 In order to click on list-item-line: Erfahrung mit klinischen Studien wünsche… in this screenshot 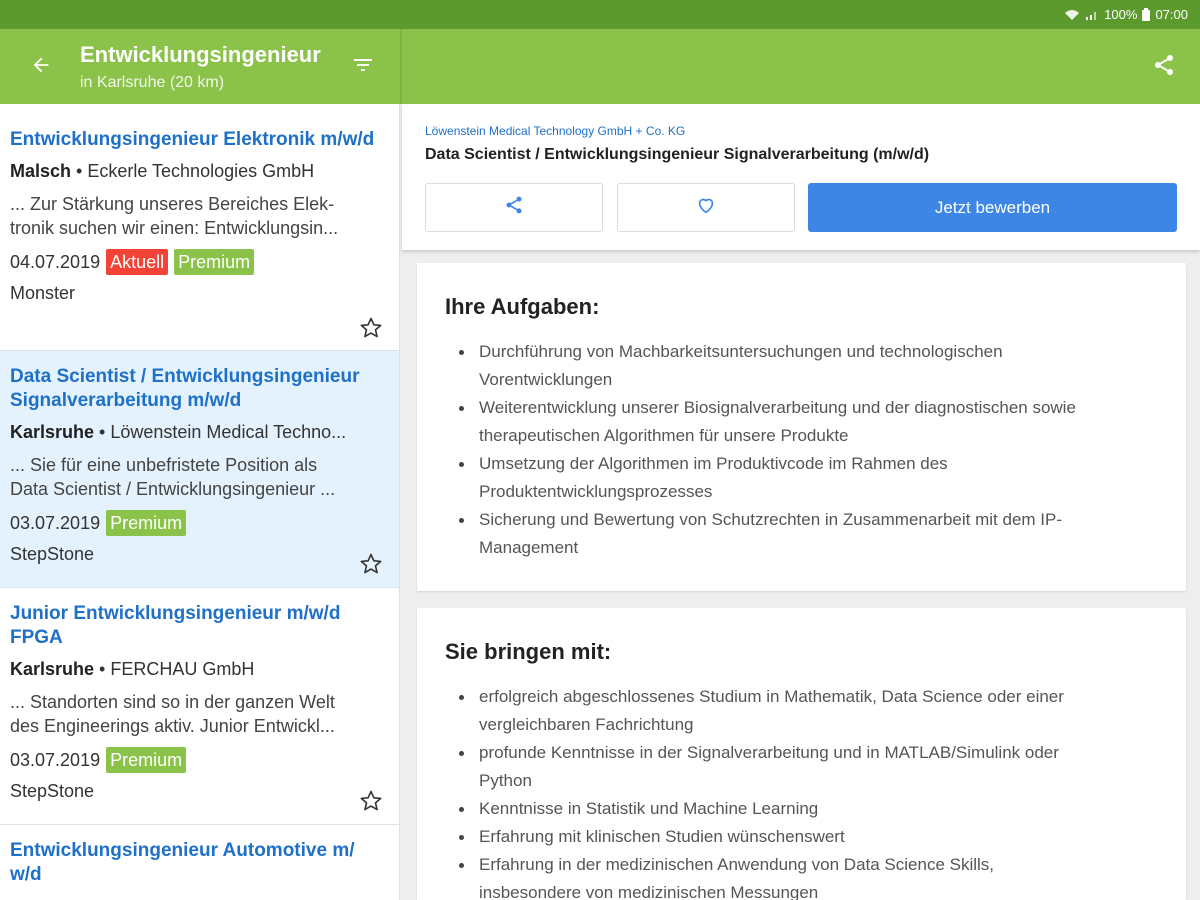, I will do `click(662, 836)`.